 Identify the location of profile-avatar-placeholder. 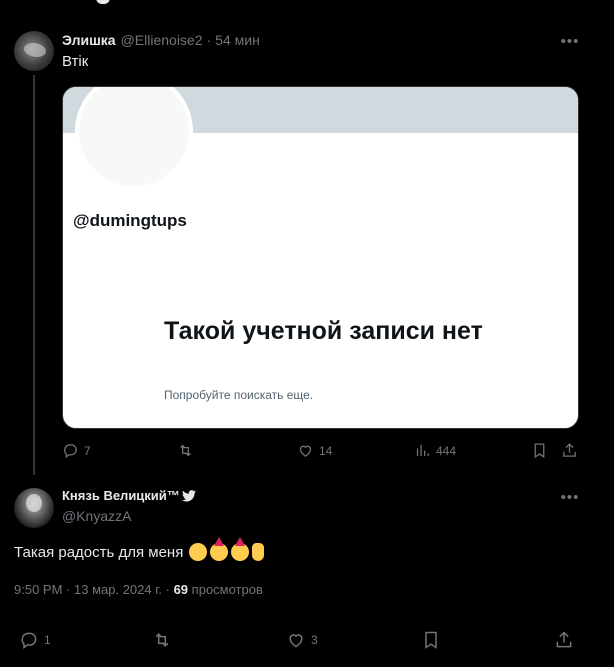
(134, 138).